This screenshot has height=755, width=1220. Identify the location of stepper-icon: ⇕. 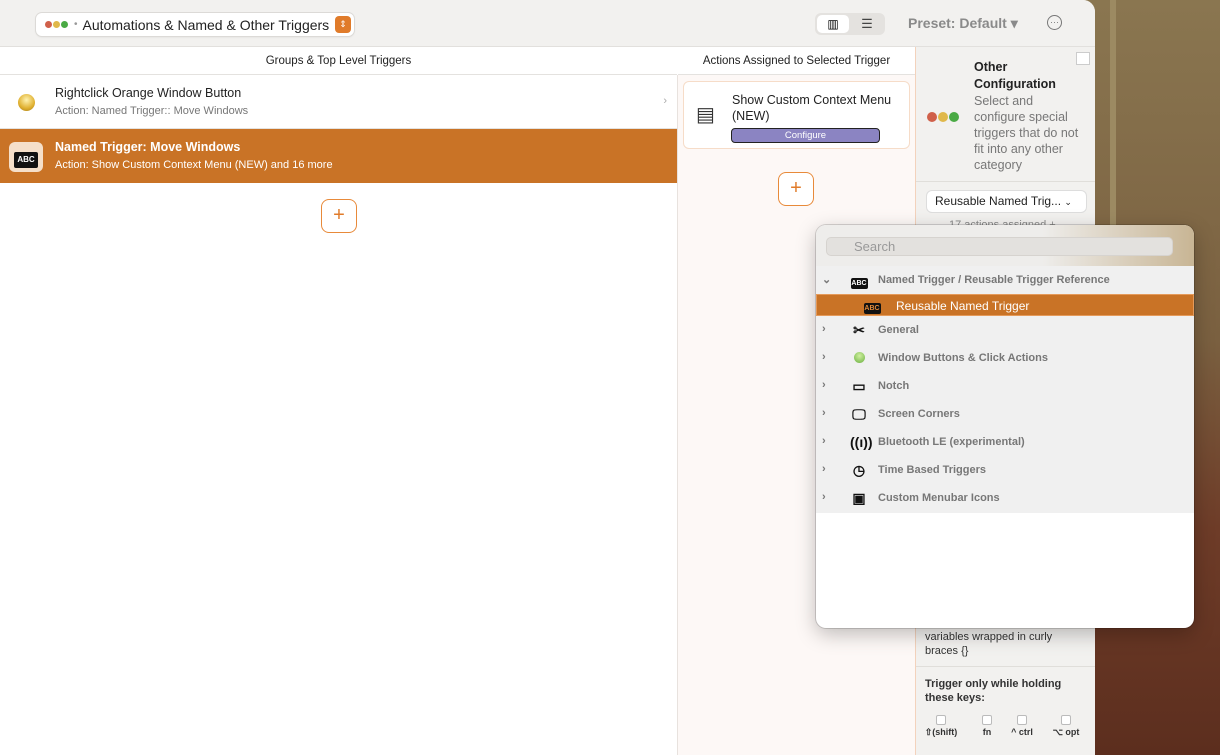
(343, 24).